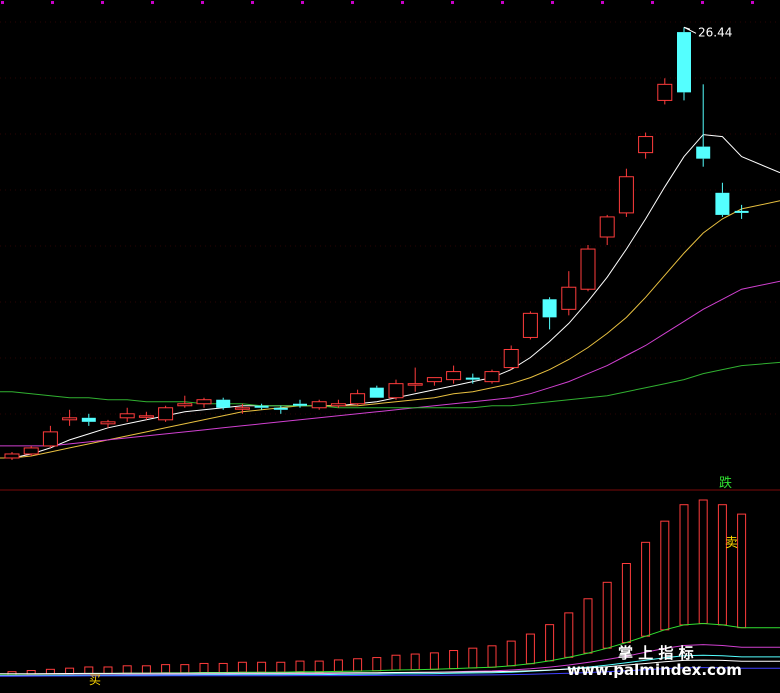  I want to click on signal-sell-label: 卖, so click(731, 543).